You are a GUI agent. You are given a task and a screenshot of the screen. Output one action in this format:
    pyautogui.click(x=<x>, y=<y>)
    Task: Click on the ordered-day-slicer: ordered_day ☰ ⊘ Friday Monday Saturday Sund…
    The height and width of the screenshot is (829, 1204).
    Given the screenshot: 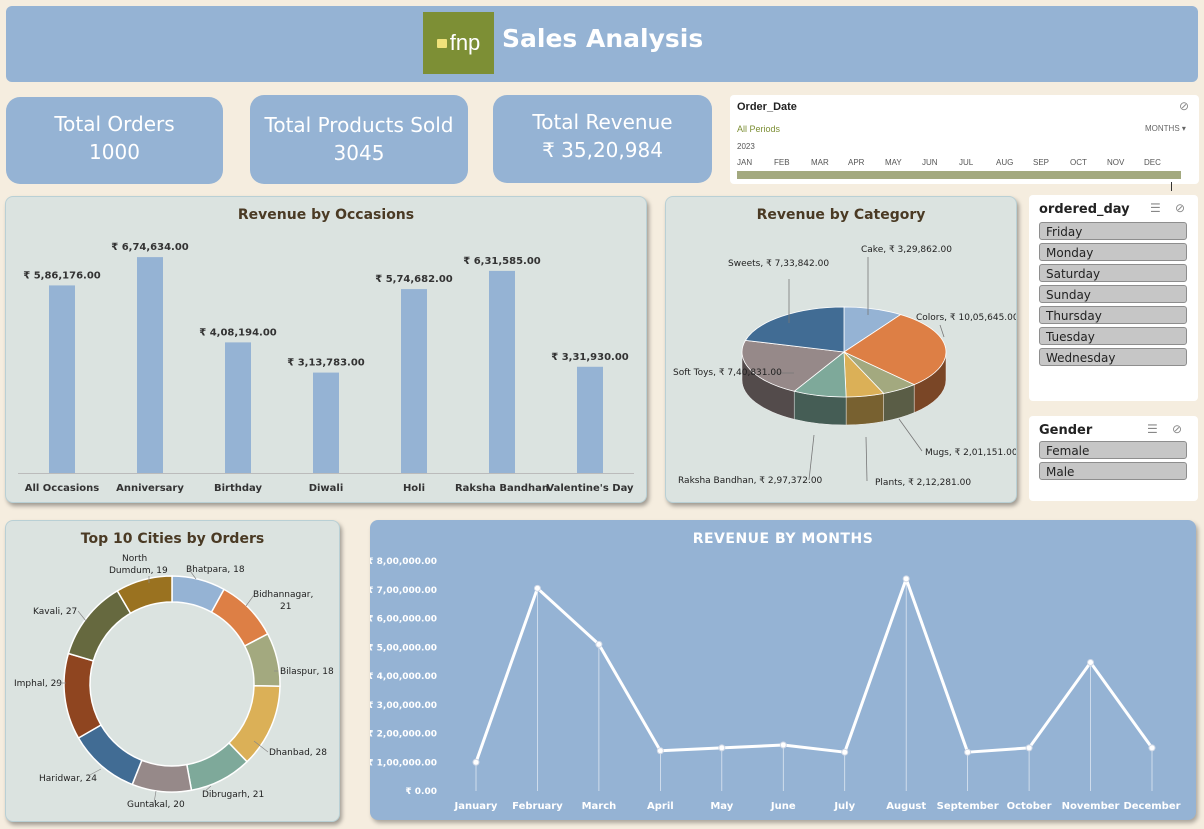 What is the action you would take?
    pyautogui.click(x=1113, y=298)
    